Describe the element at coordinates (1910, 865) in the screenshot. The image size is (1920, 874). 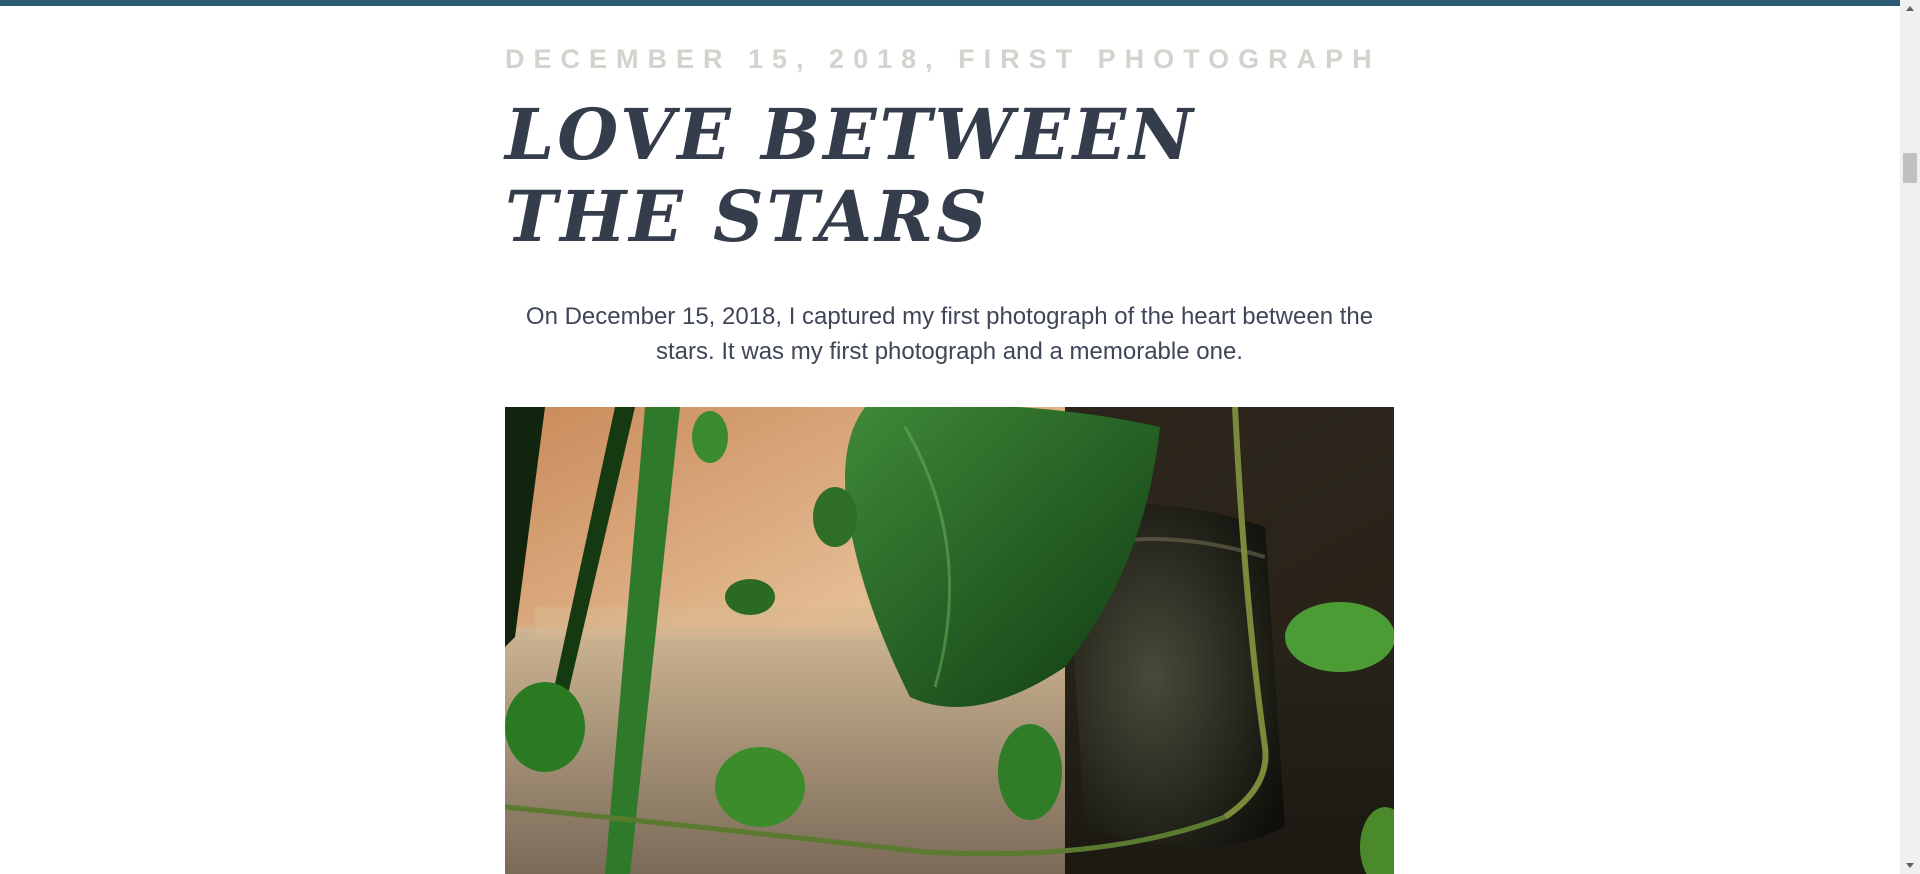
I see `scroll-down-icon` at that location.